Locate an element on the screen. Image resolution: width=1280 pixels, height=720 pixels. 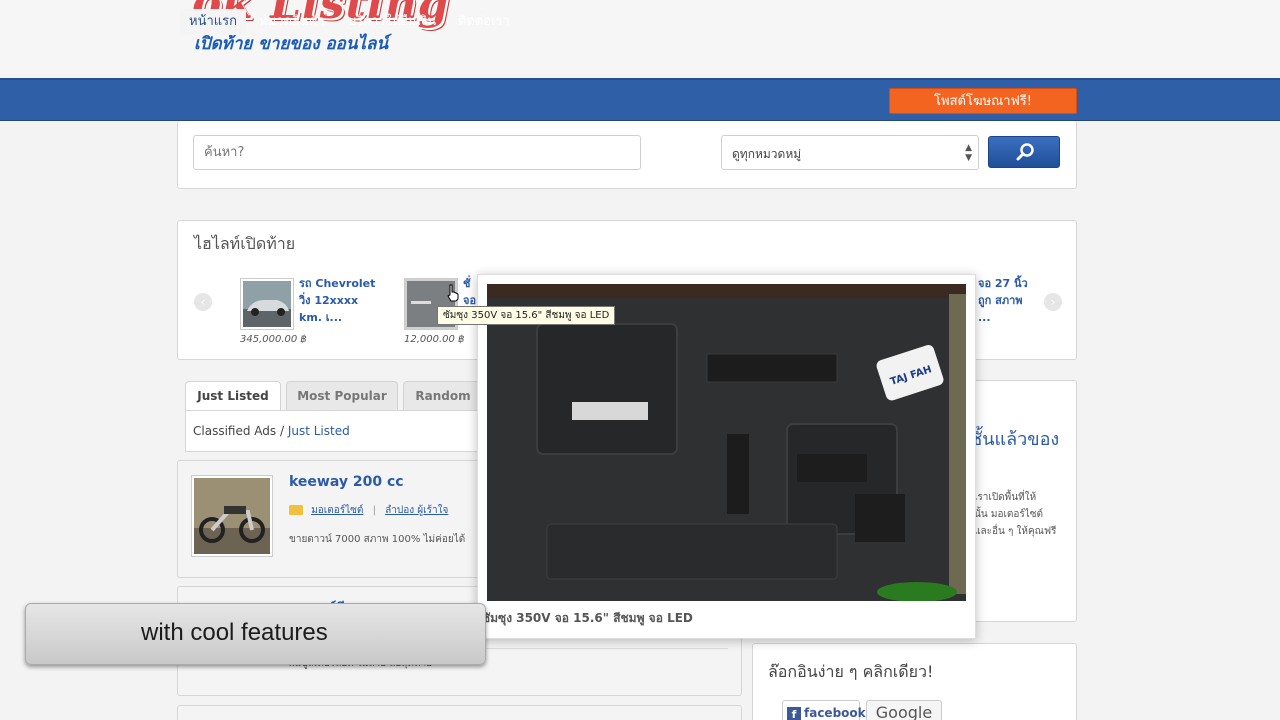
highlight-title-3-line1: จอ 27 นิ้ว is located at coordinates (1003, 283).